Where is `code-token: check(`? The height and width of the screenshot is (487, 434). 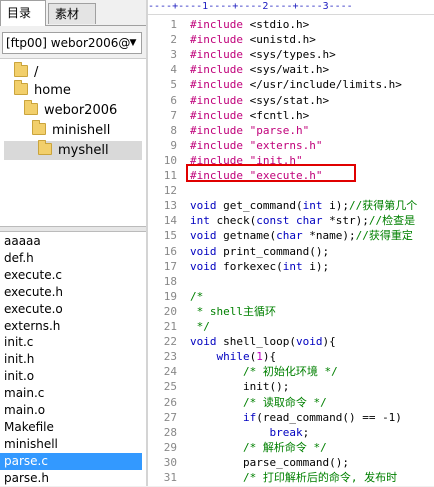
code-token: check( is located at coordinates (233, 221).